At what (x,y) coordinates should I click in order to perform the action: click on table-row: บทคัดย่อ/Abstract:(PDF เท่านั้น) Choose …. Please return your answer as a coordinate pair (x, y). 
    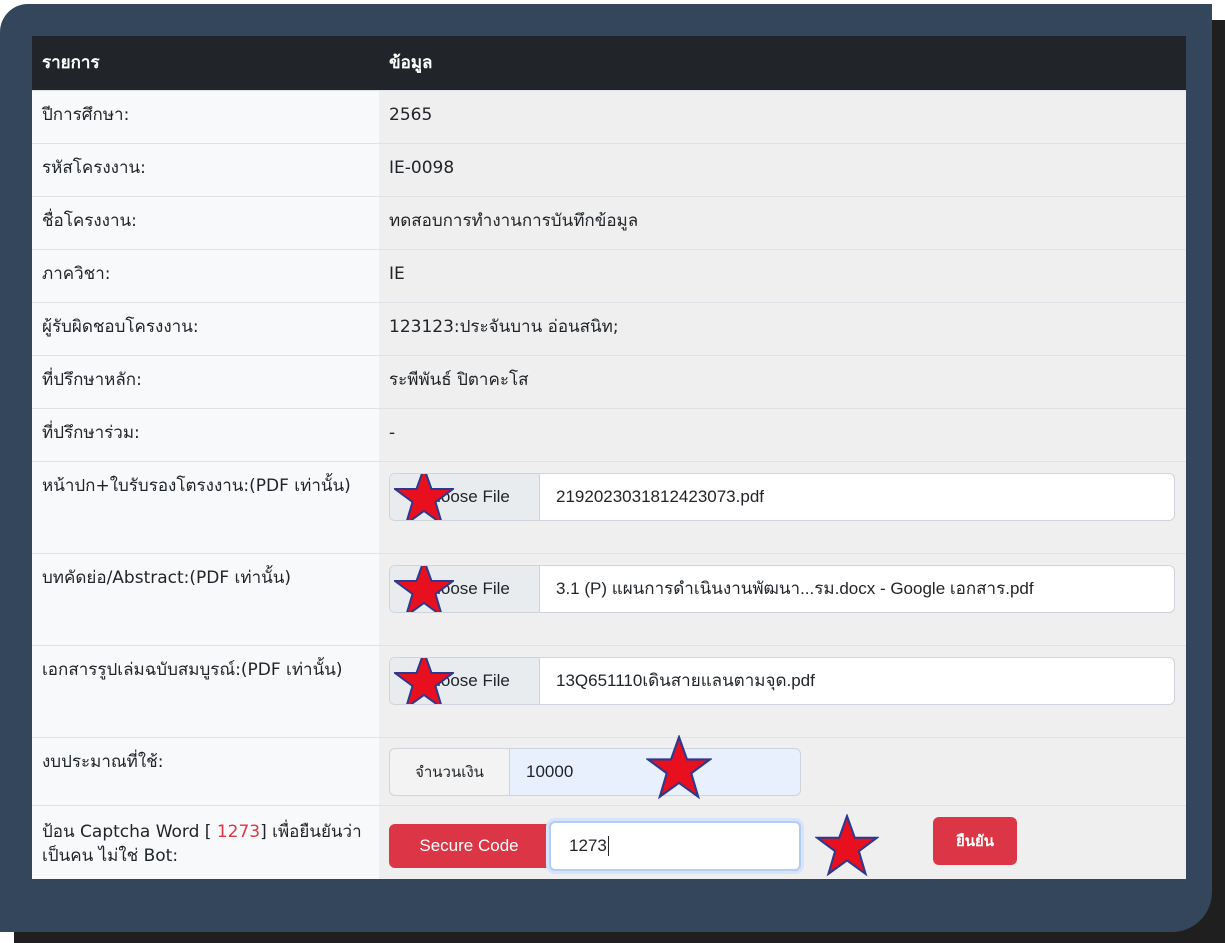
    Looking at the image, I should click on (609, 598).